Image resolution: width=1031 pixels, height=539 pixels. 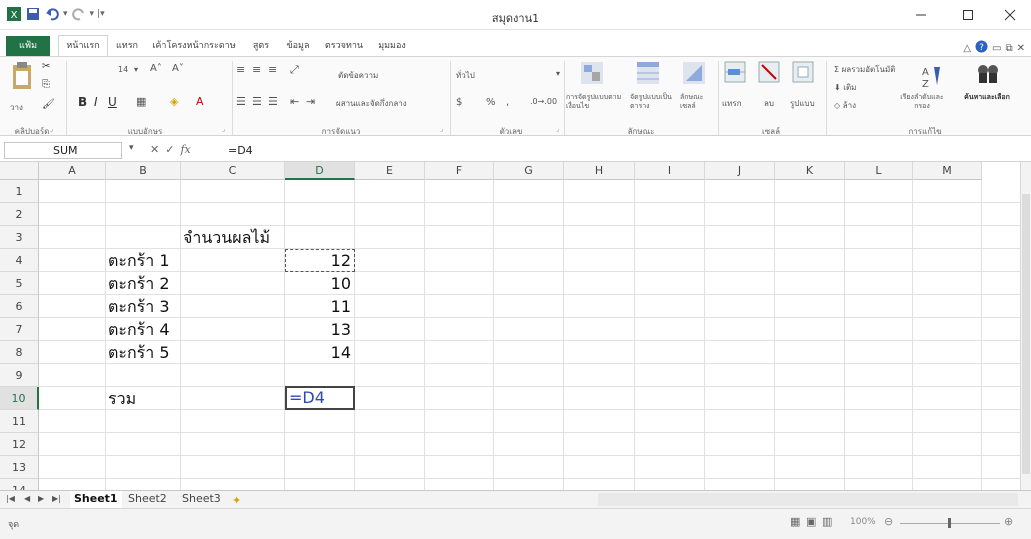 I want to click on conditional-formatting-icon, so click(x=592, y=74).